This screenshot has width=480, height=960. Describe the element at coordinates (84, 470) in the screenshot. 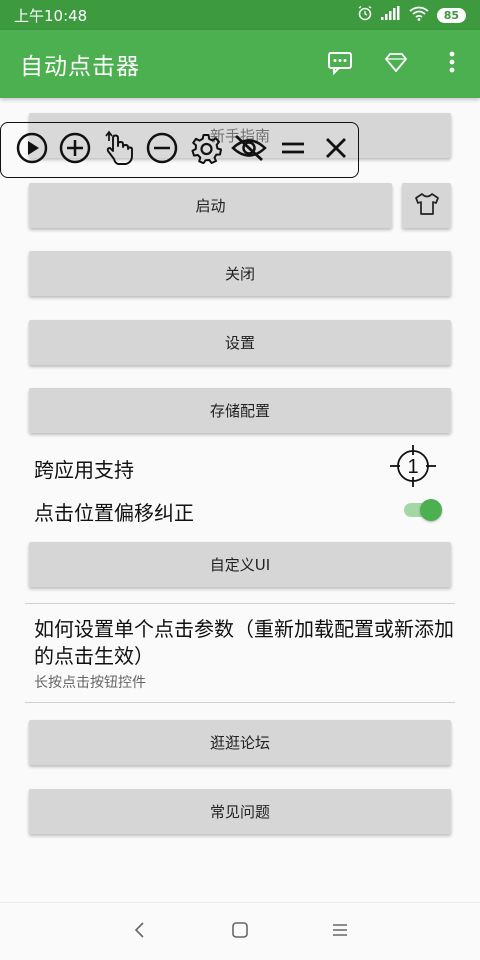

I see `cross-app-label: 跨应用支持` at that location.